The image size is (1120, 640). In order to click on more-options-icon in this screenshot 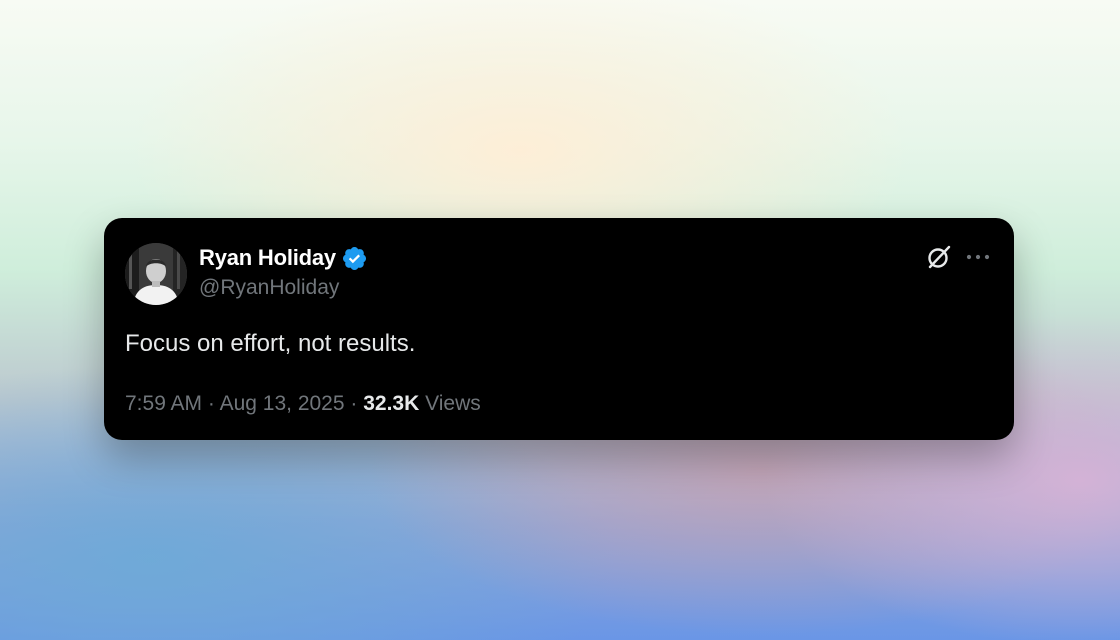, I will do `click(978, 257)`.